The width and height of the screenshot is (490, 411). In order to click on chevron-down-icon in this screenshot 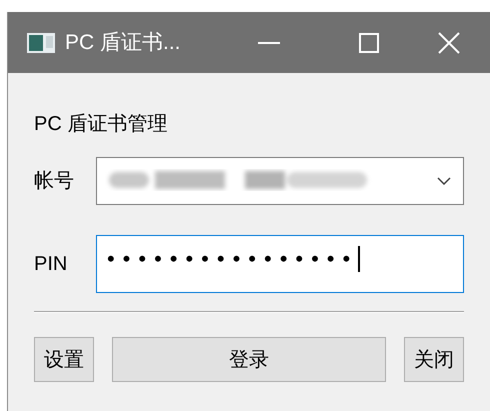, I will do `click(444, 181)`.